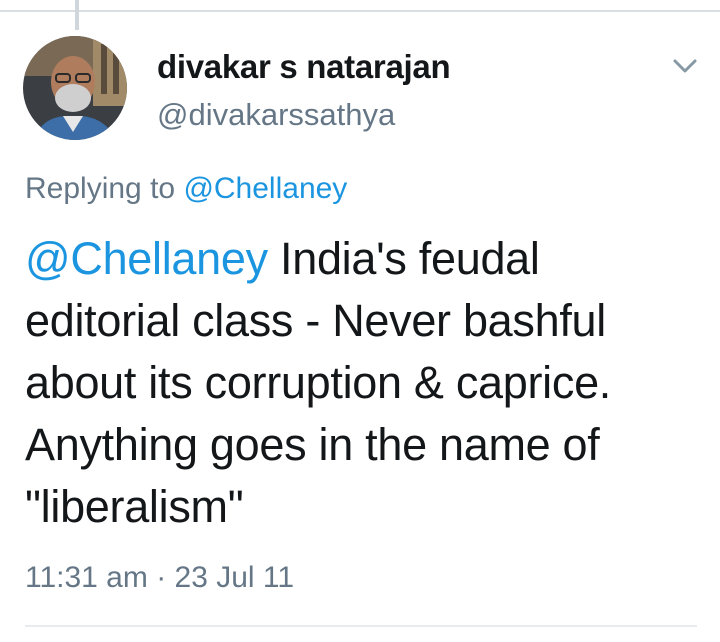  Describe the element at coordinates (146, 258) in the screenshot. I see `tweet-mention-link: @Chellaney` at that location.